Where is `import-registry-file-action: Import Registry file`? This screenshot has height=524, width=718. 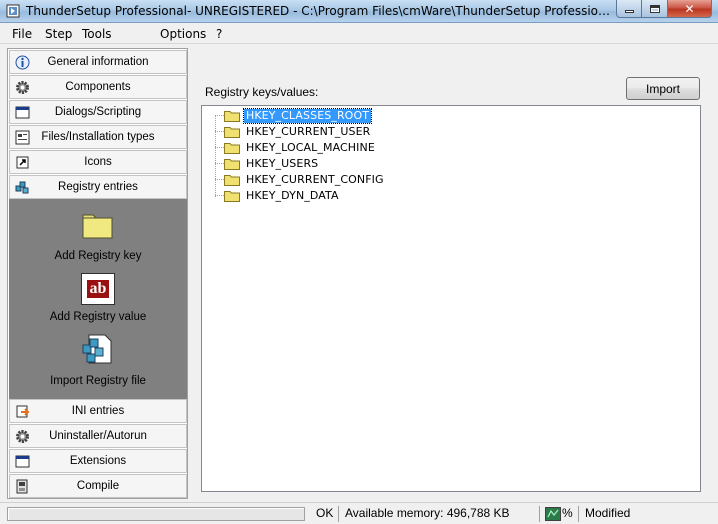 import-registry-file-action: Import Registry file is located at coordinates (98, 362).